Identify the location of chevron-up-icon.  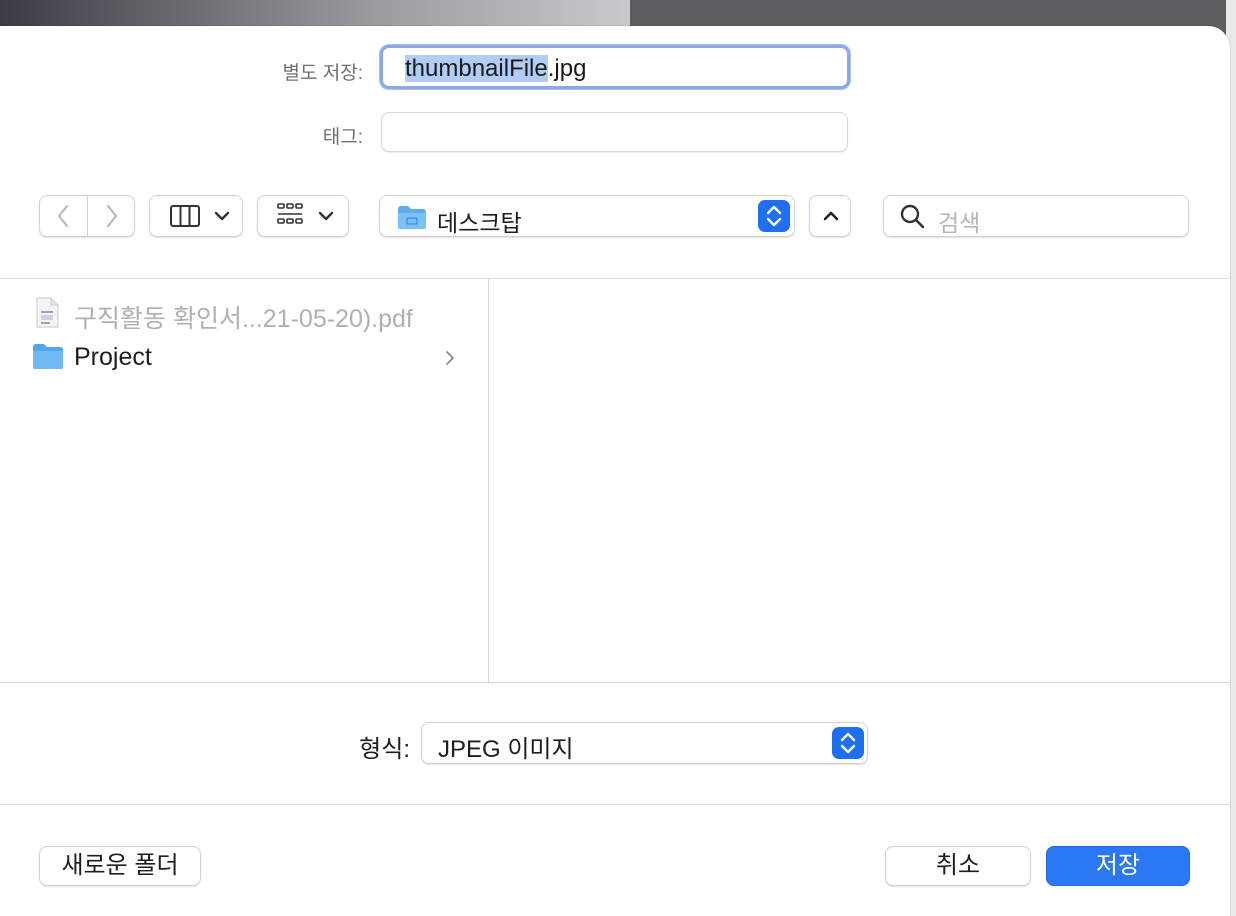
(831, 216).